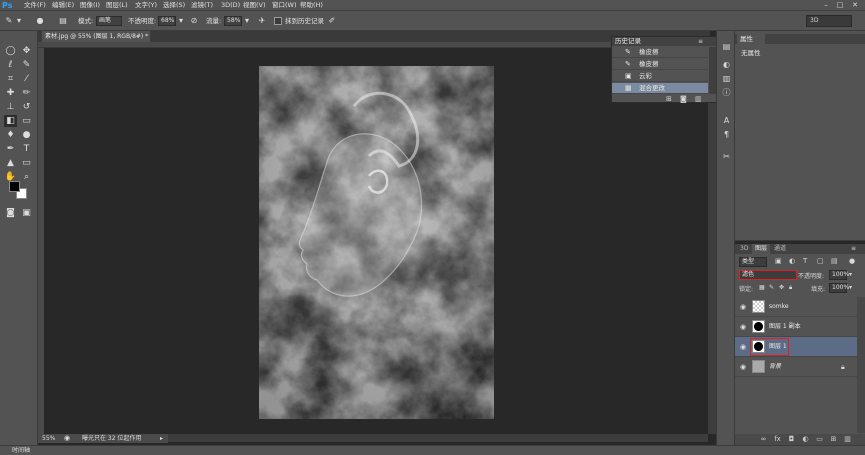 This screenshot has width=865, height=455. I want to click on layer-row: ◉ somke, so click(796, 307).